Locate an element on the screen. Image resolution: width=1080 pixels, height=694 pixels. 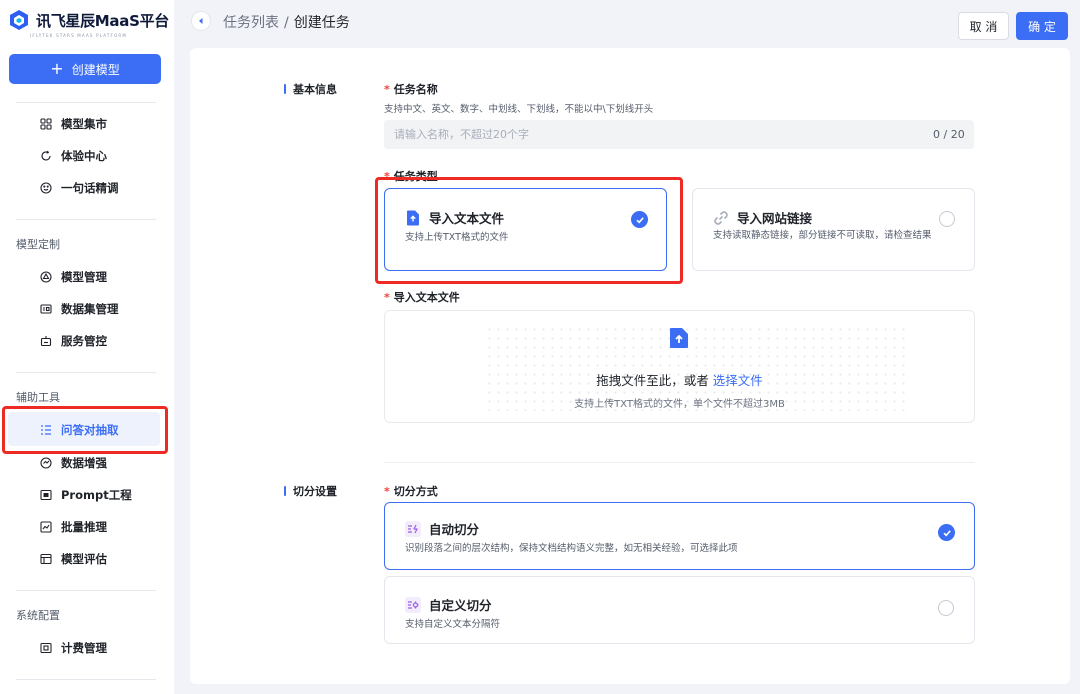
prompt-icon is located at coordinates (46, 495).